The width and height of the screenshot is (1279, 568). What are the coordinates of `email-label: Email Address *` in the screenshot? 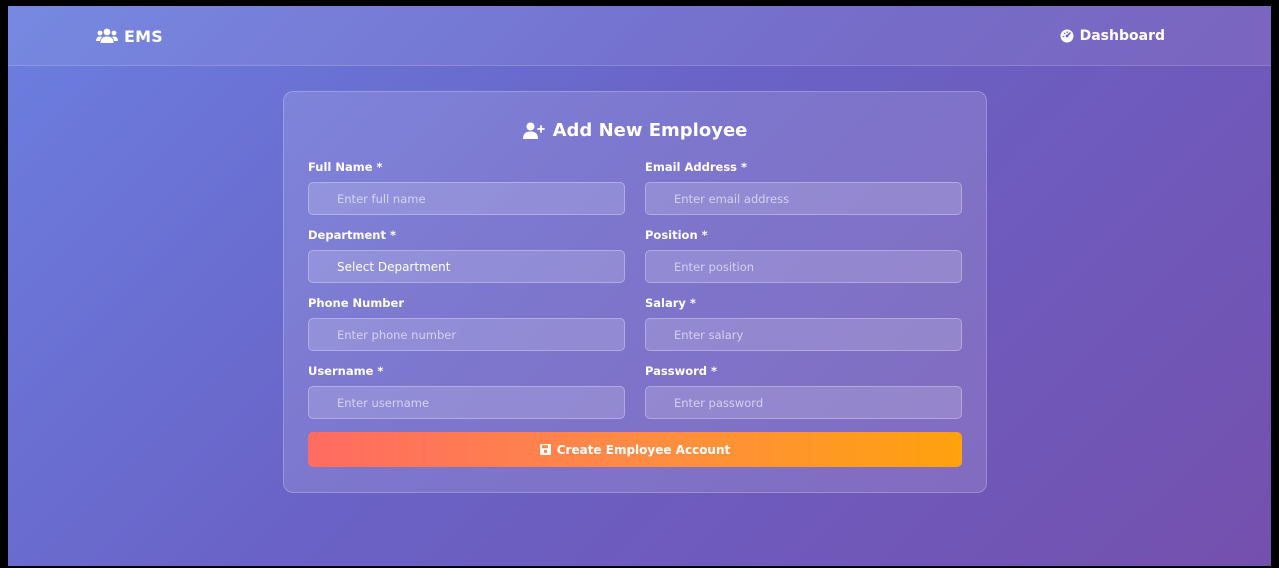 It's located at (696, 167).